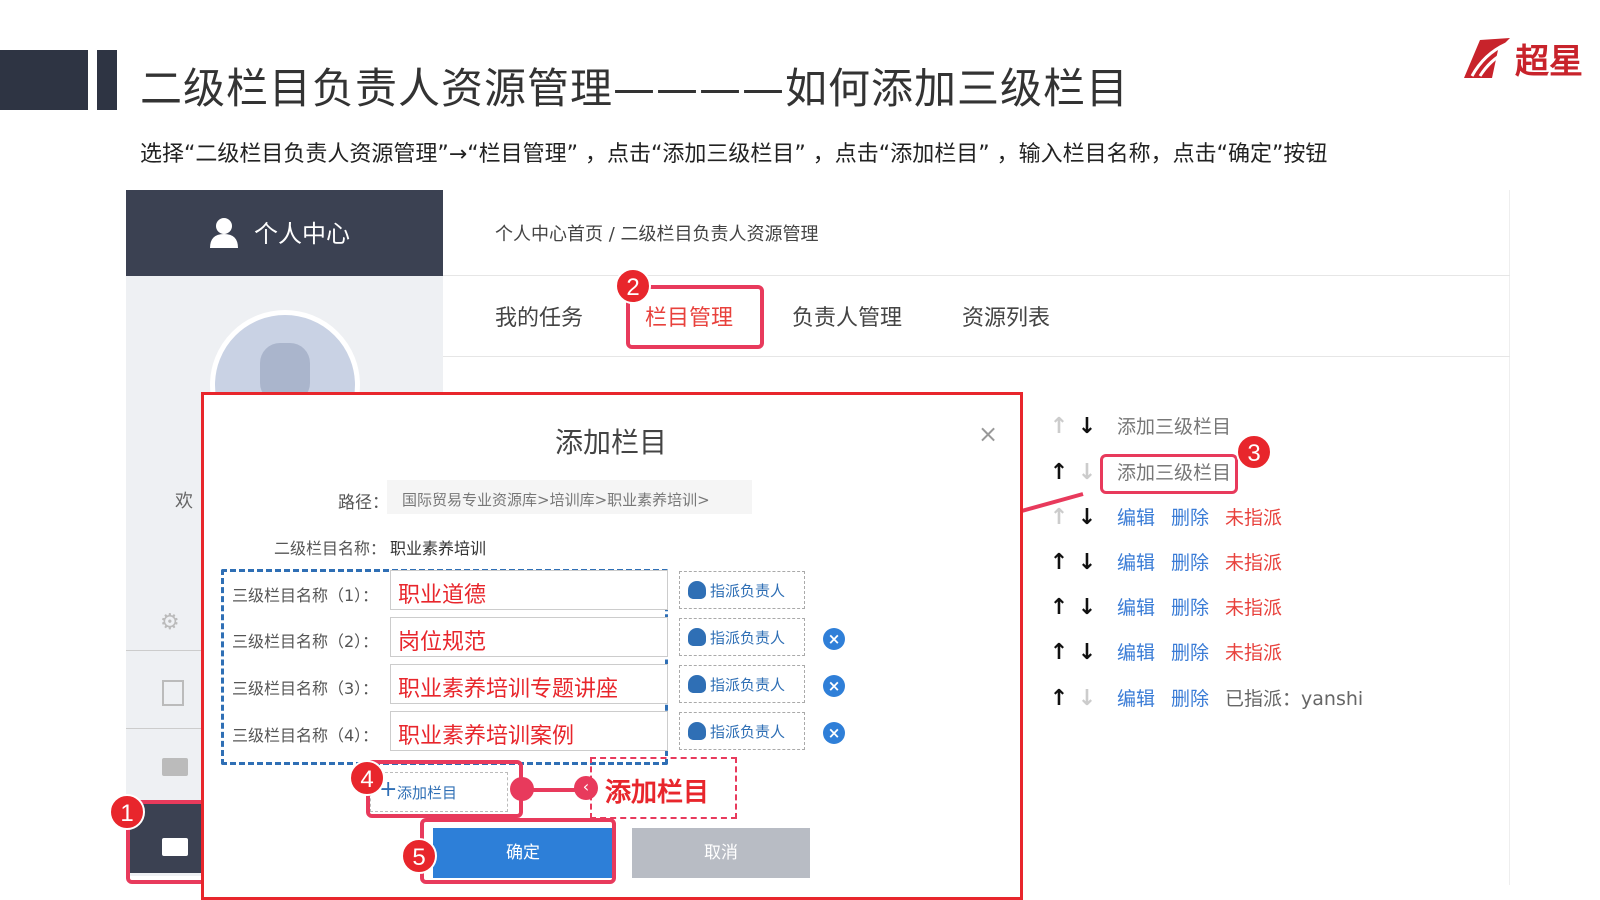 This screenshot has height=900, width=1600. What do you see at coordinates (988, 434) in the screenshot?
I see `close-icon: ×` at bounding box center [988, 434].